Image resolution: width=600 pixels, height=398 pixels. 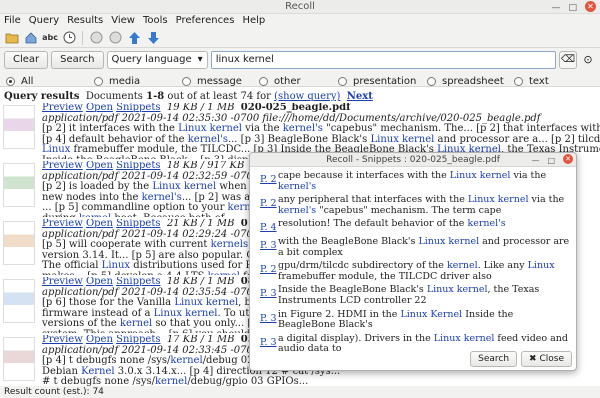 I want to click on radio-label: other, so click(x=287, y=81).